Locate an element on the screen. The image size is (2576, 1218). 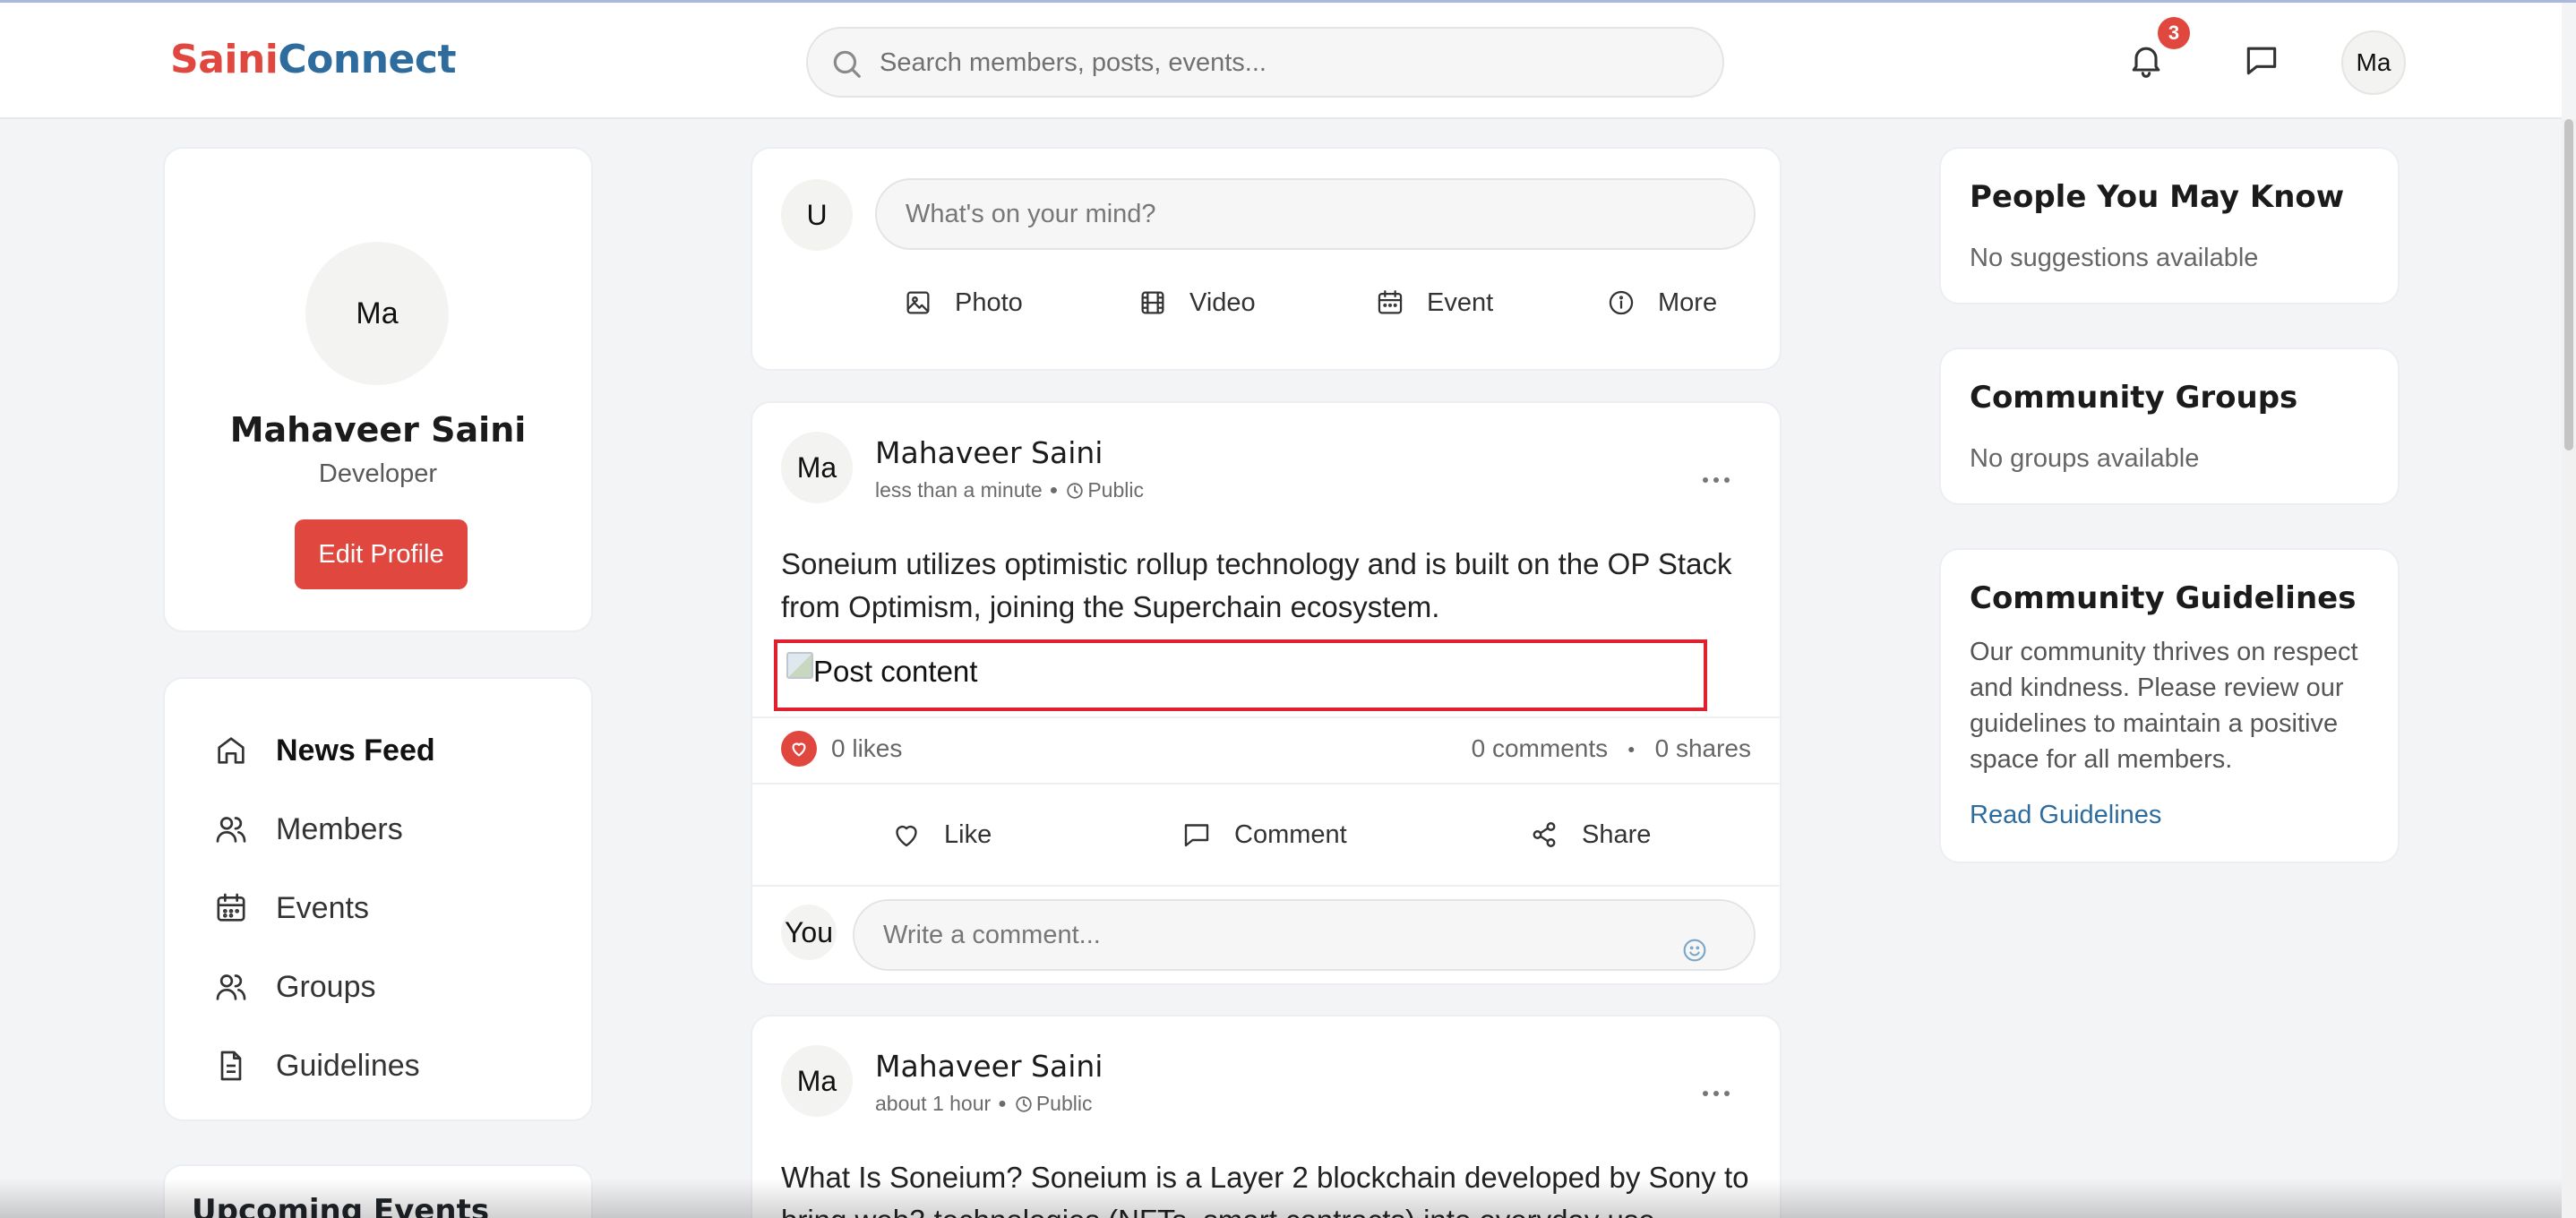
community-groups-card: Community Groups No groups available is located at coordinates (2169, 426).